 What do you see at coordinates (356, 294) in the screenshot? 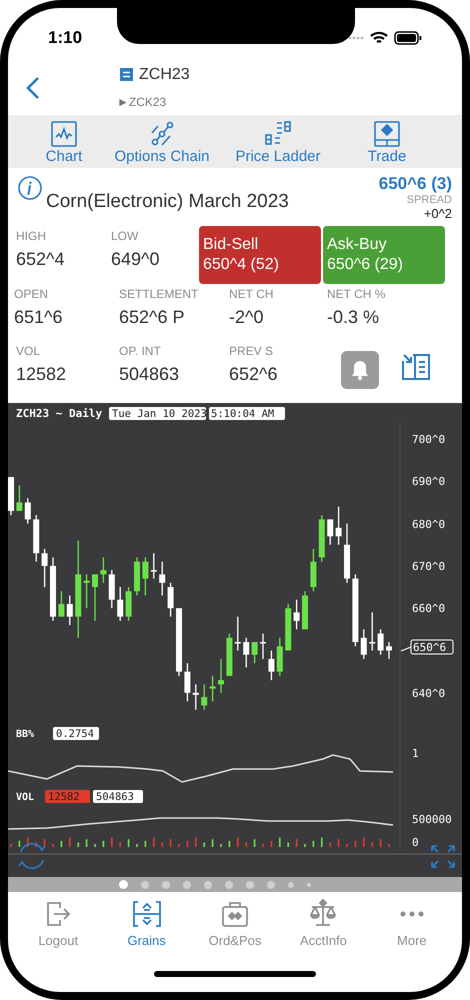
I see `stat-label: NET CH %` at bounding box center [356, 294].